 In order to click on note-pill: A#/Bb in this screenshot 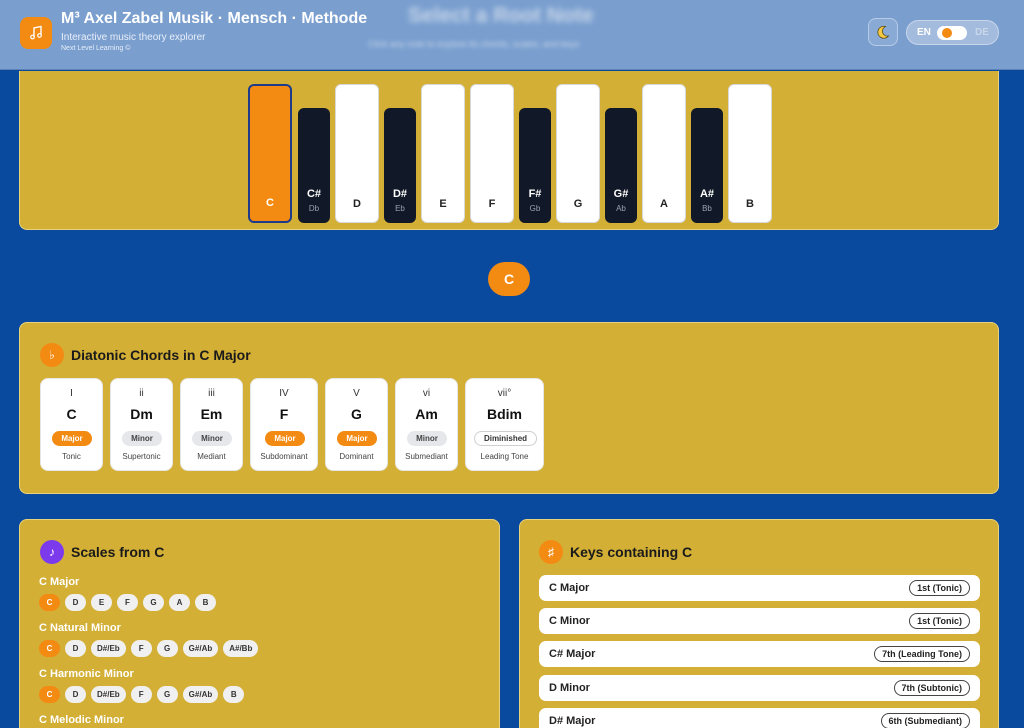, I will do `click(241, 648)`.